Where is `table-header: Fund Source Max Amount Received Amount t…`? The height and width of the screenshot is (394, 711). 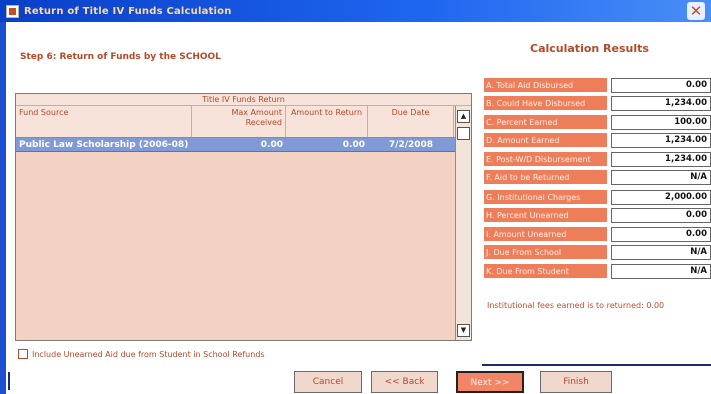
table-header: Fund Source Max Amount Received Amount t… is located at coordinates (243, 122).